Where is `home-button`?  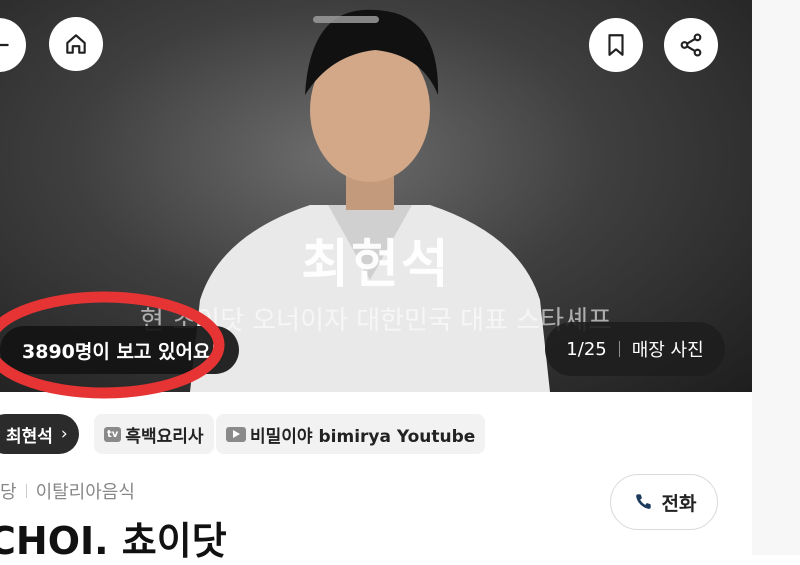
home-button is located at coordinates (76, 44).